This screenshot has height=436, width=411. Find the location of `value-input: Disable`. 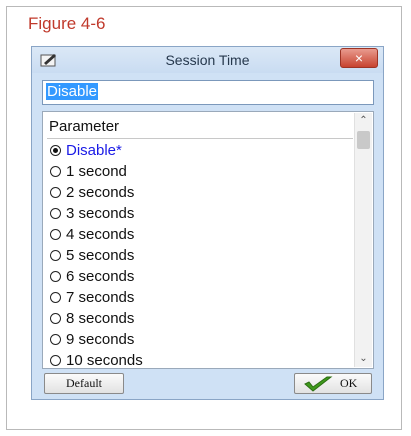

value-input: Disable is located at coordinates (208, 92).